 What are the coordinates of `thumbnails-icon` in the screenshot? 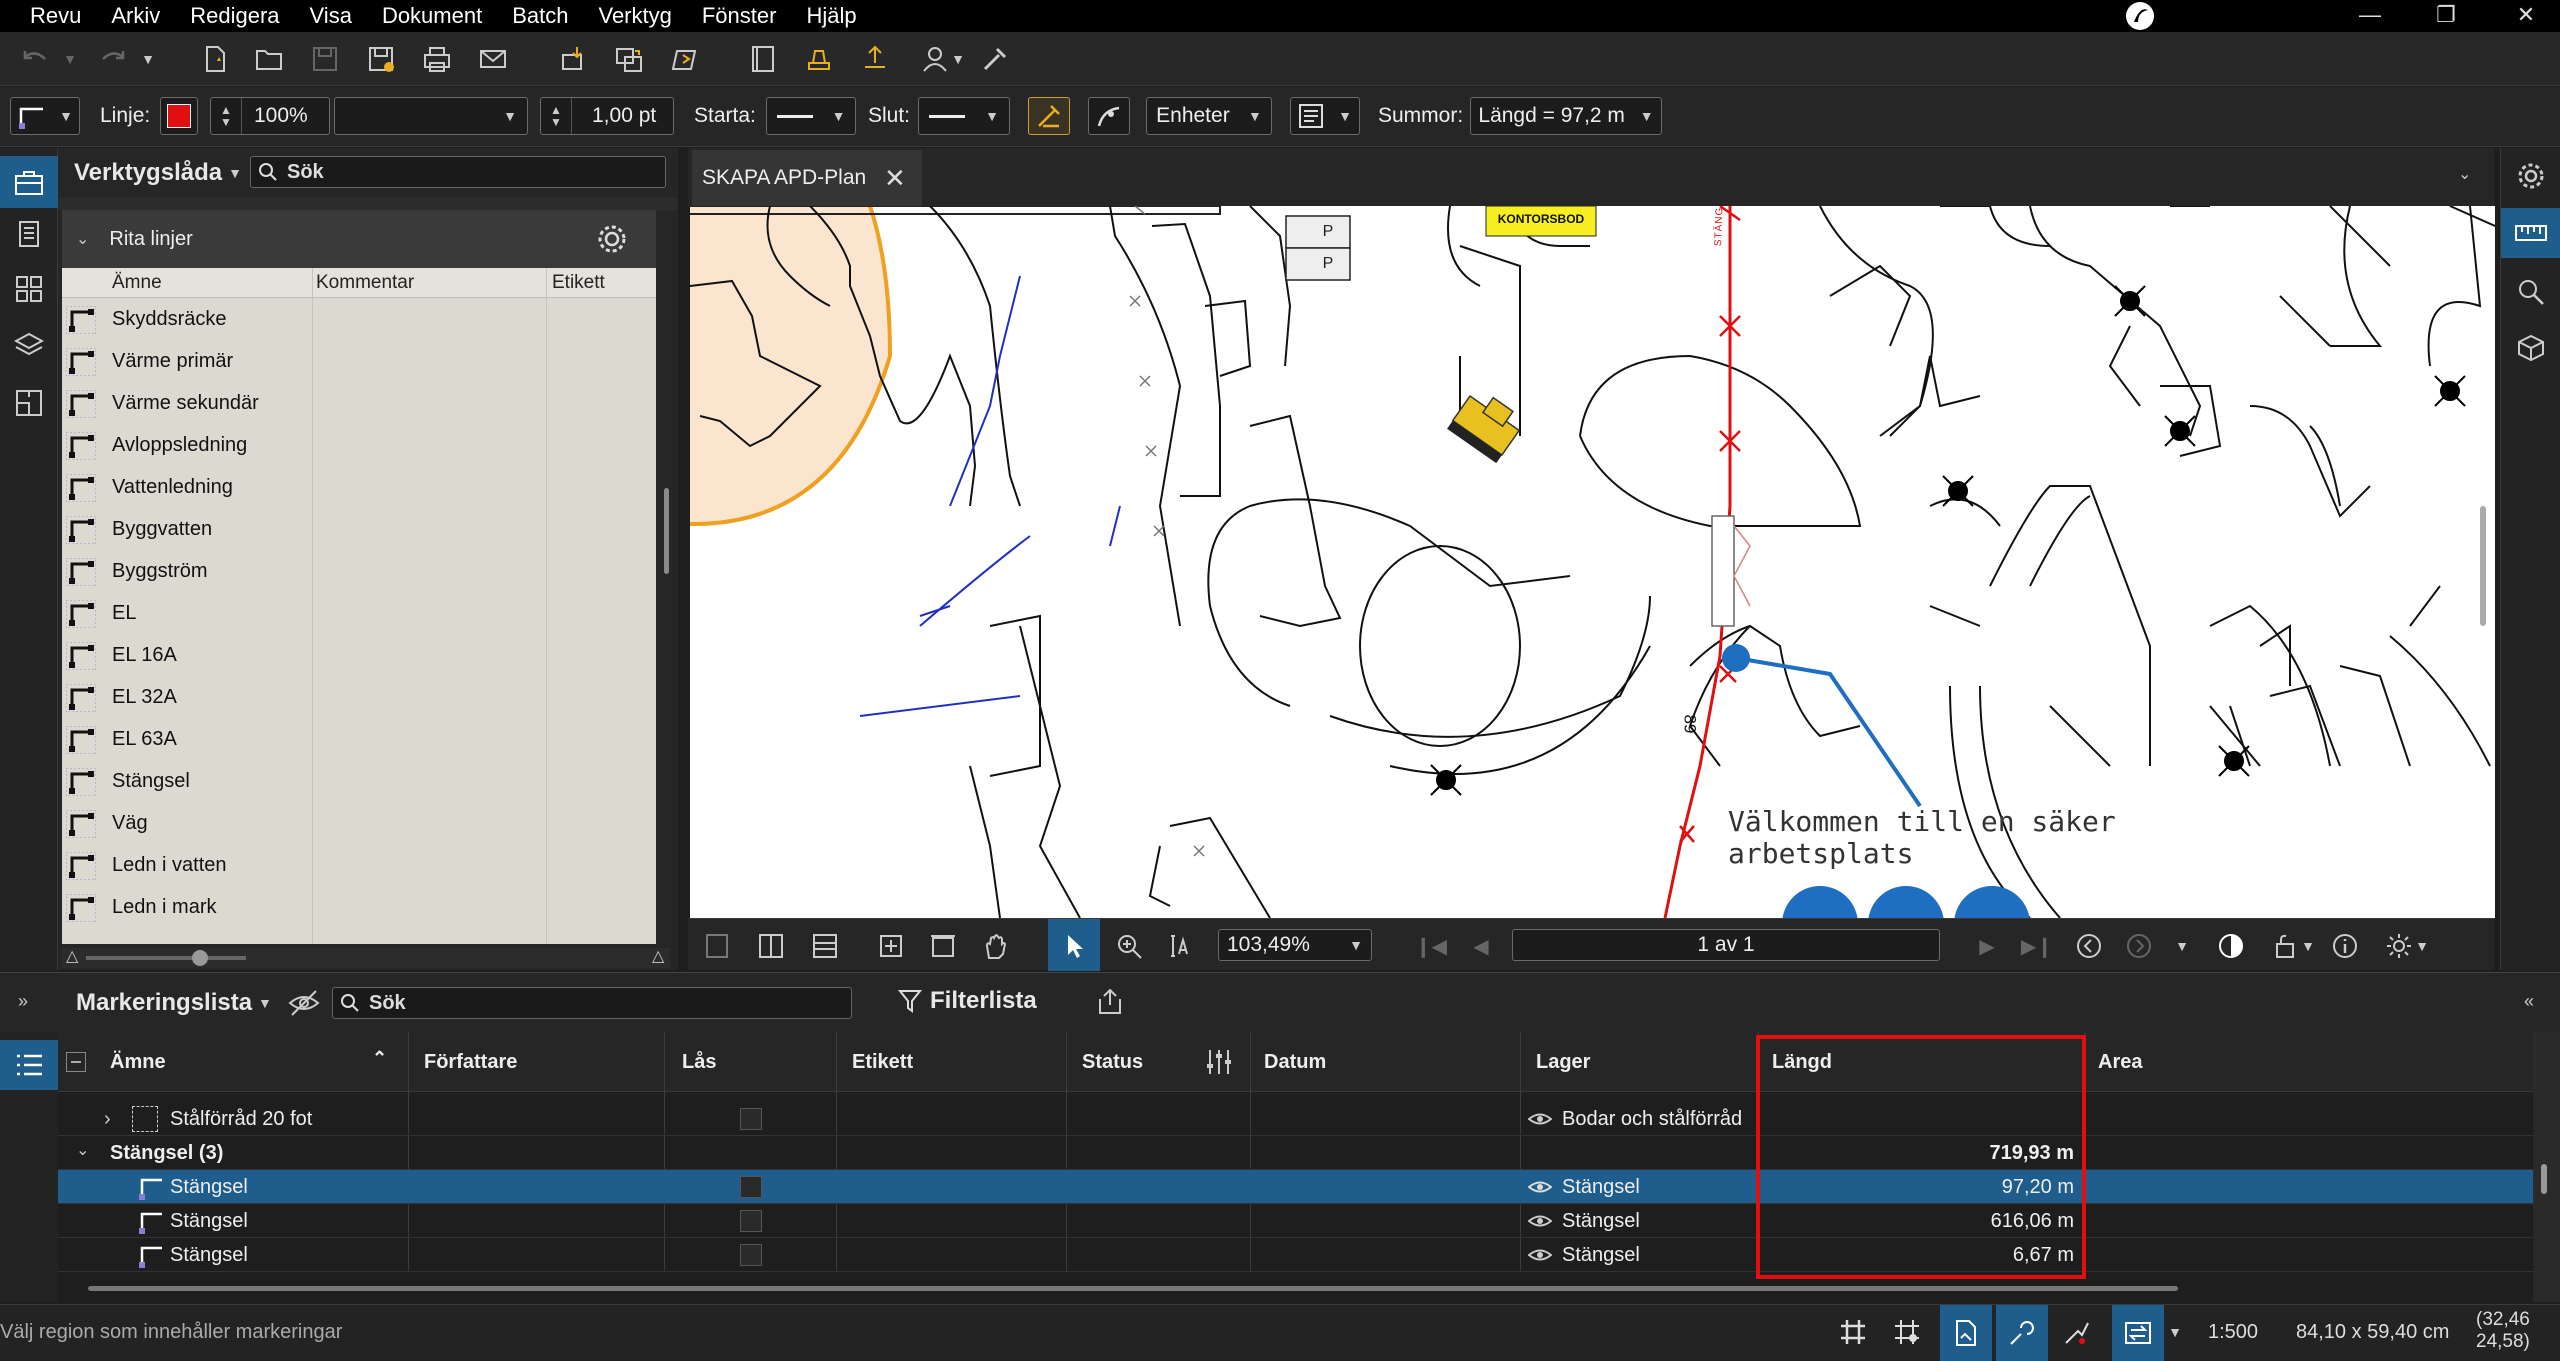 It's located at (29, 289).